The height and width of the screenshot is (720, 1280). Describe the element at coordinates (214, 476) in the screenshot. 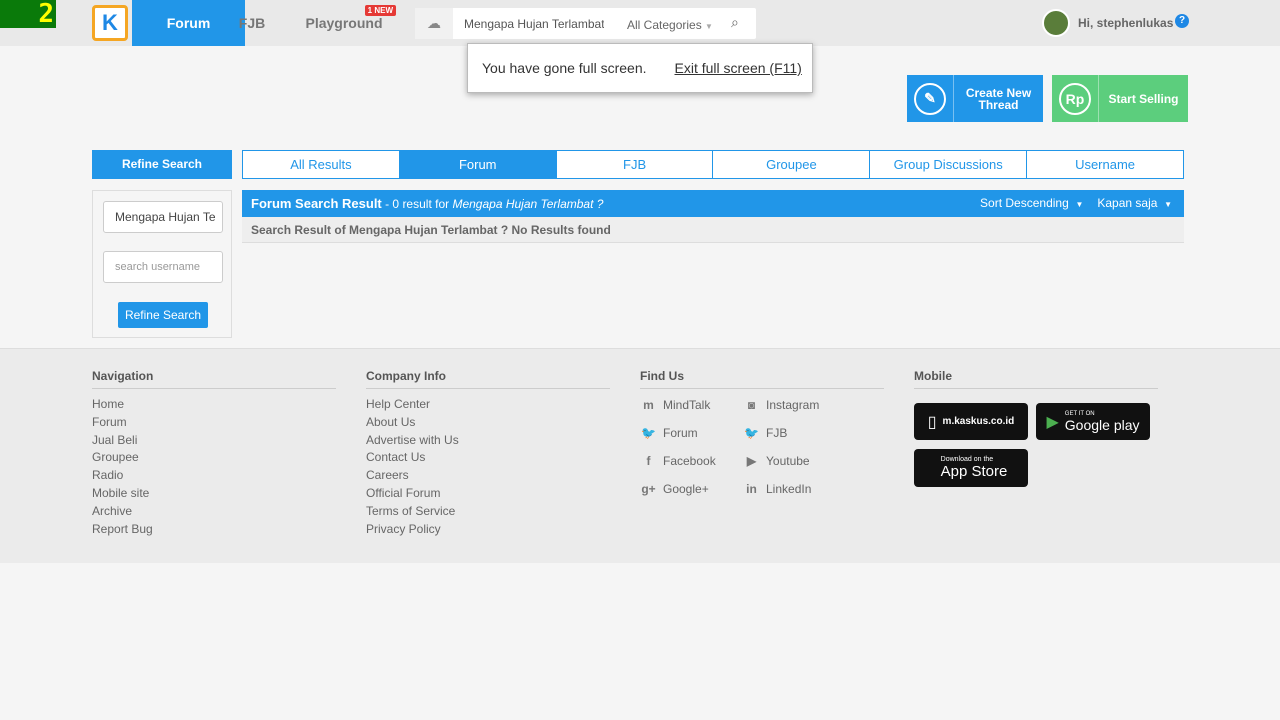

I see `footer-link: Radio` at that location.